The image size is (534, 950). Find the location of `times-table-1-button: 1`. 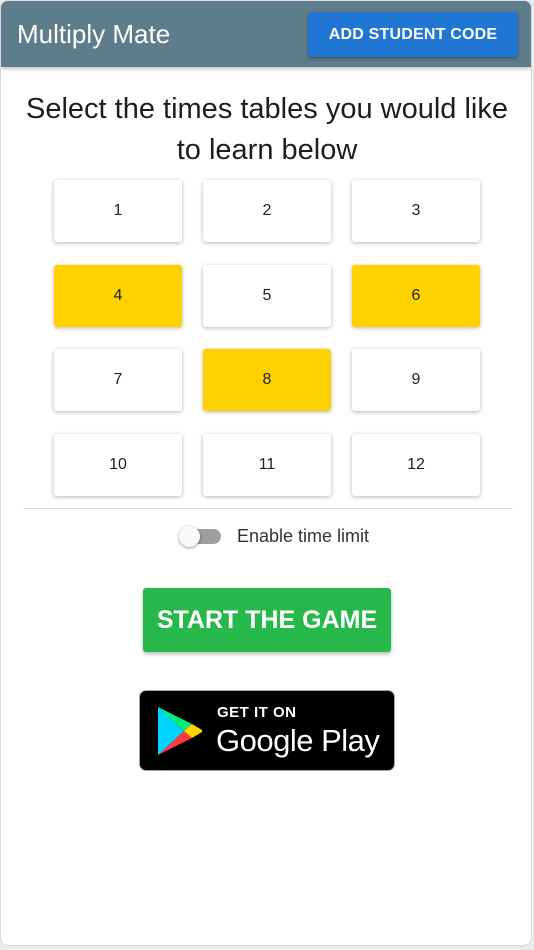

times-table-1-button: 1 is located at coordinates (118, 211).